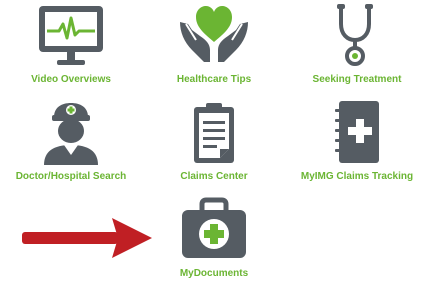 The image size is (428, 282). I want to click on menu-item-label: MyIMG Claims Tracking, so click(357, 176).